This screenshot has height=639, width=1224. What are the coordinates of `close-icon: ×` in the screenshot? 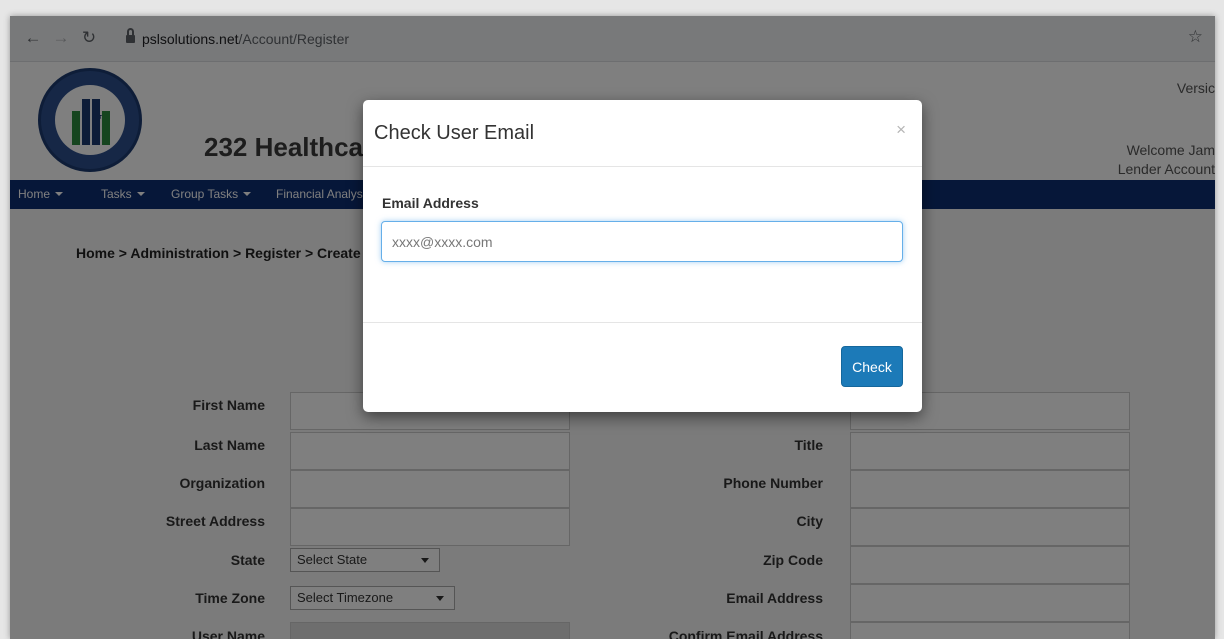 It's located at (901, 130).